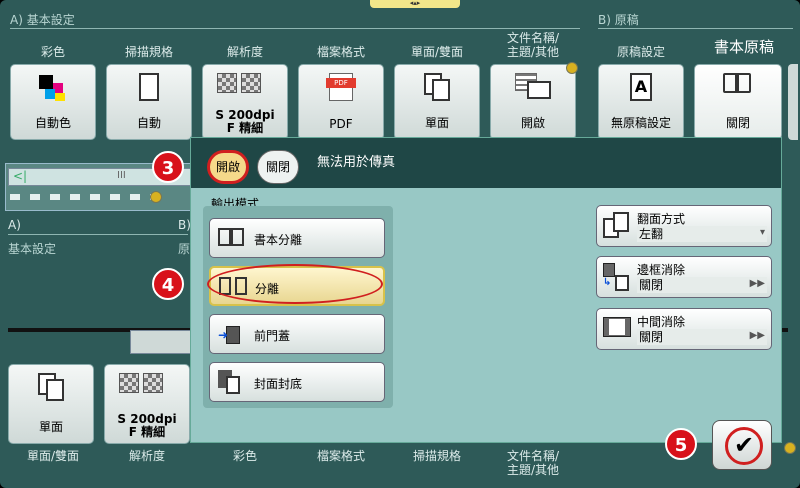  Describe the element at coordinates (184, 249) in the screenshot. I see `left-b-sub: 原` at that location.